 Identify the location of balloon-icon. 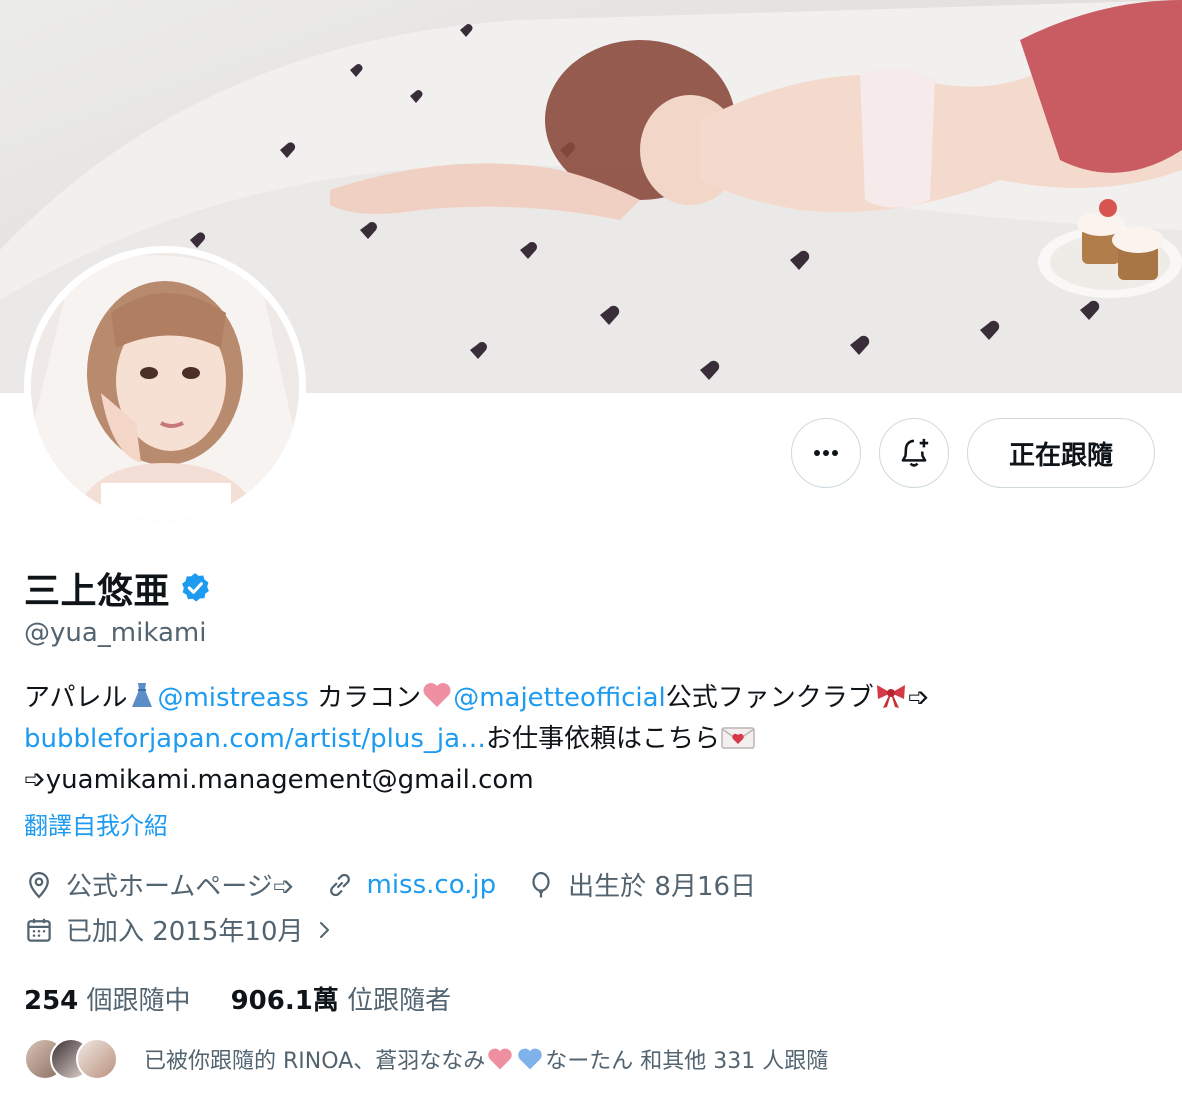
(541, 884).